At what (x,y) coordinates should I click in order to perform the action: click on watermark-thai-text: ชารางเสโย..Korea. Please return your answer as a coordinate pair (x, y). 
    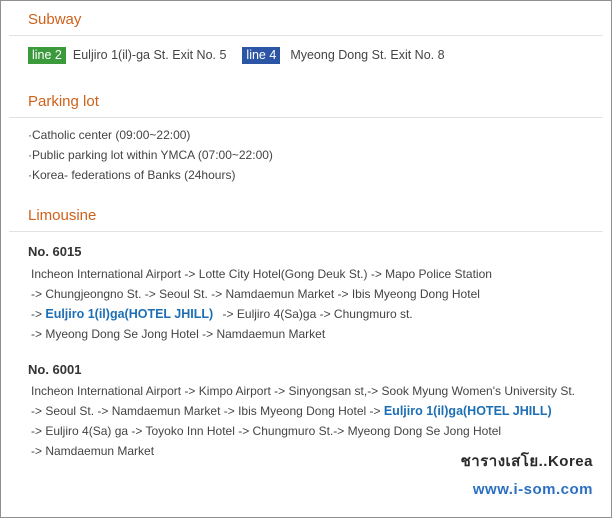
    Looking at the image, I should click on (526, 461).